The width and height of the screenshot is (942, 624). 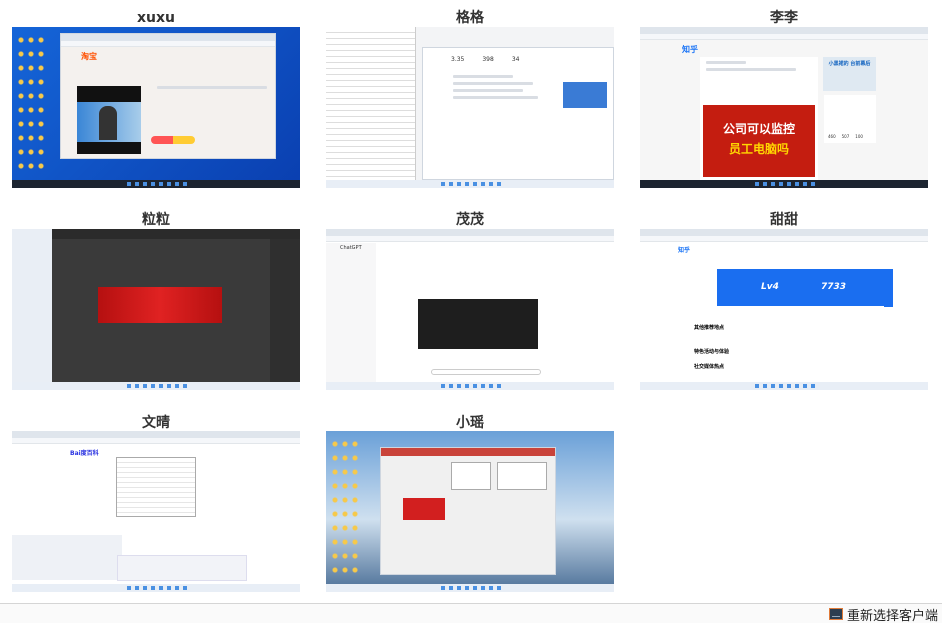 I want to click on app-title: ChatGPT, so click(x=351, y=248).